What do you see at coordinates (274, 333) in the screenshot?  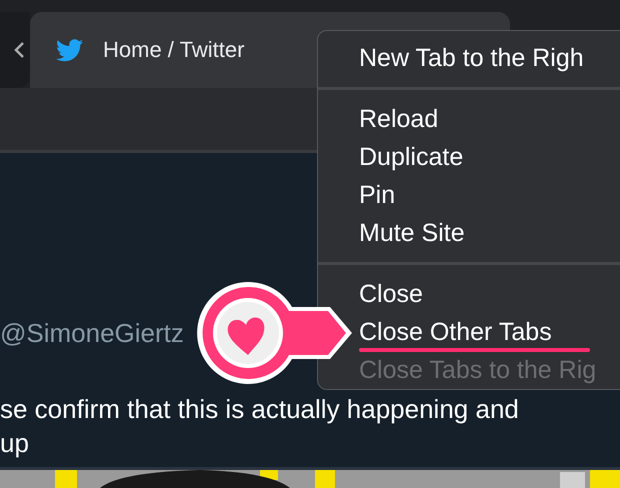 I see `heart-marker-icon` at bounding box center [274, 333].